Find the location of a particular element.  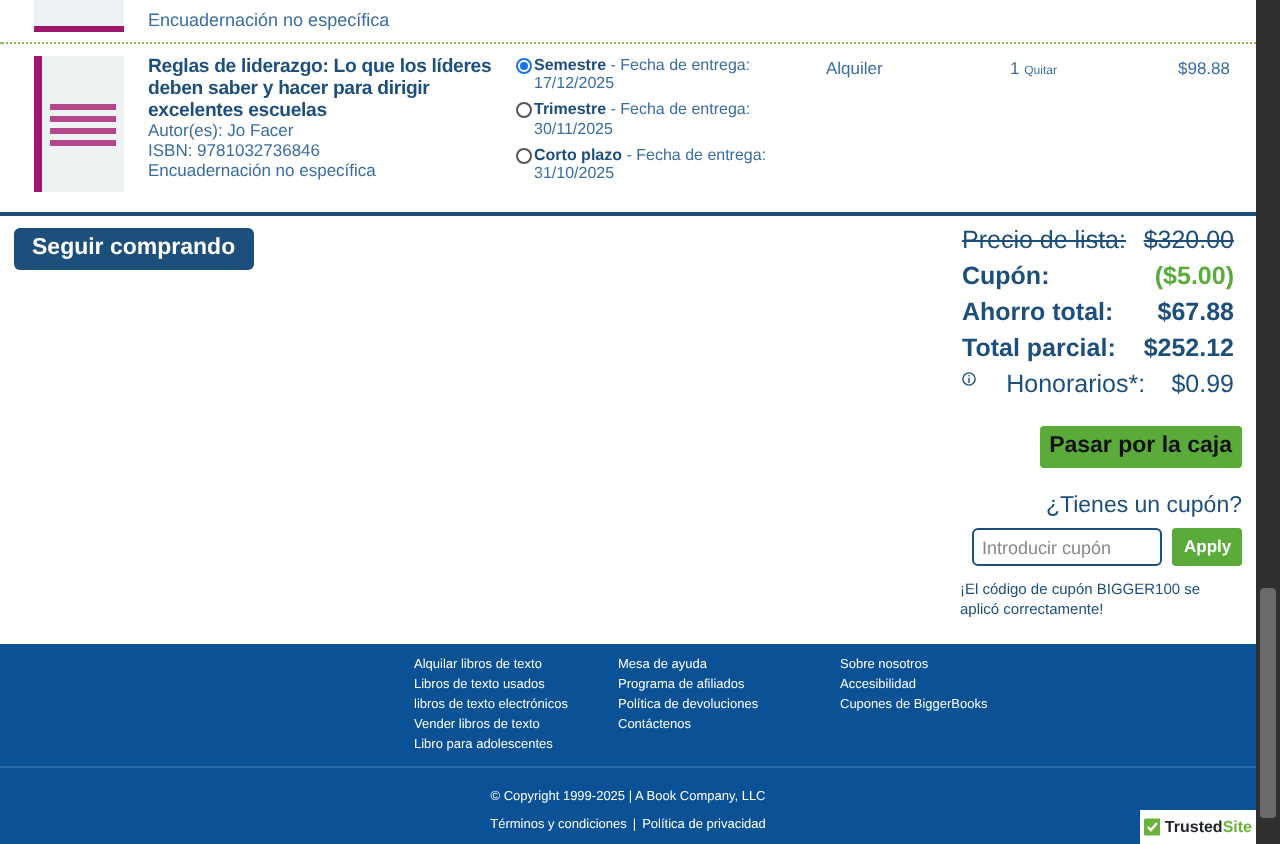

summary-value: $67.88 is located at coordinates (1195, 313).